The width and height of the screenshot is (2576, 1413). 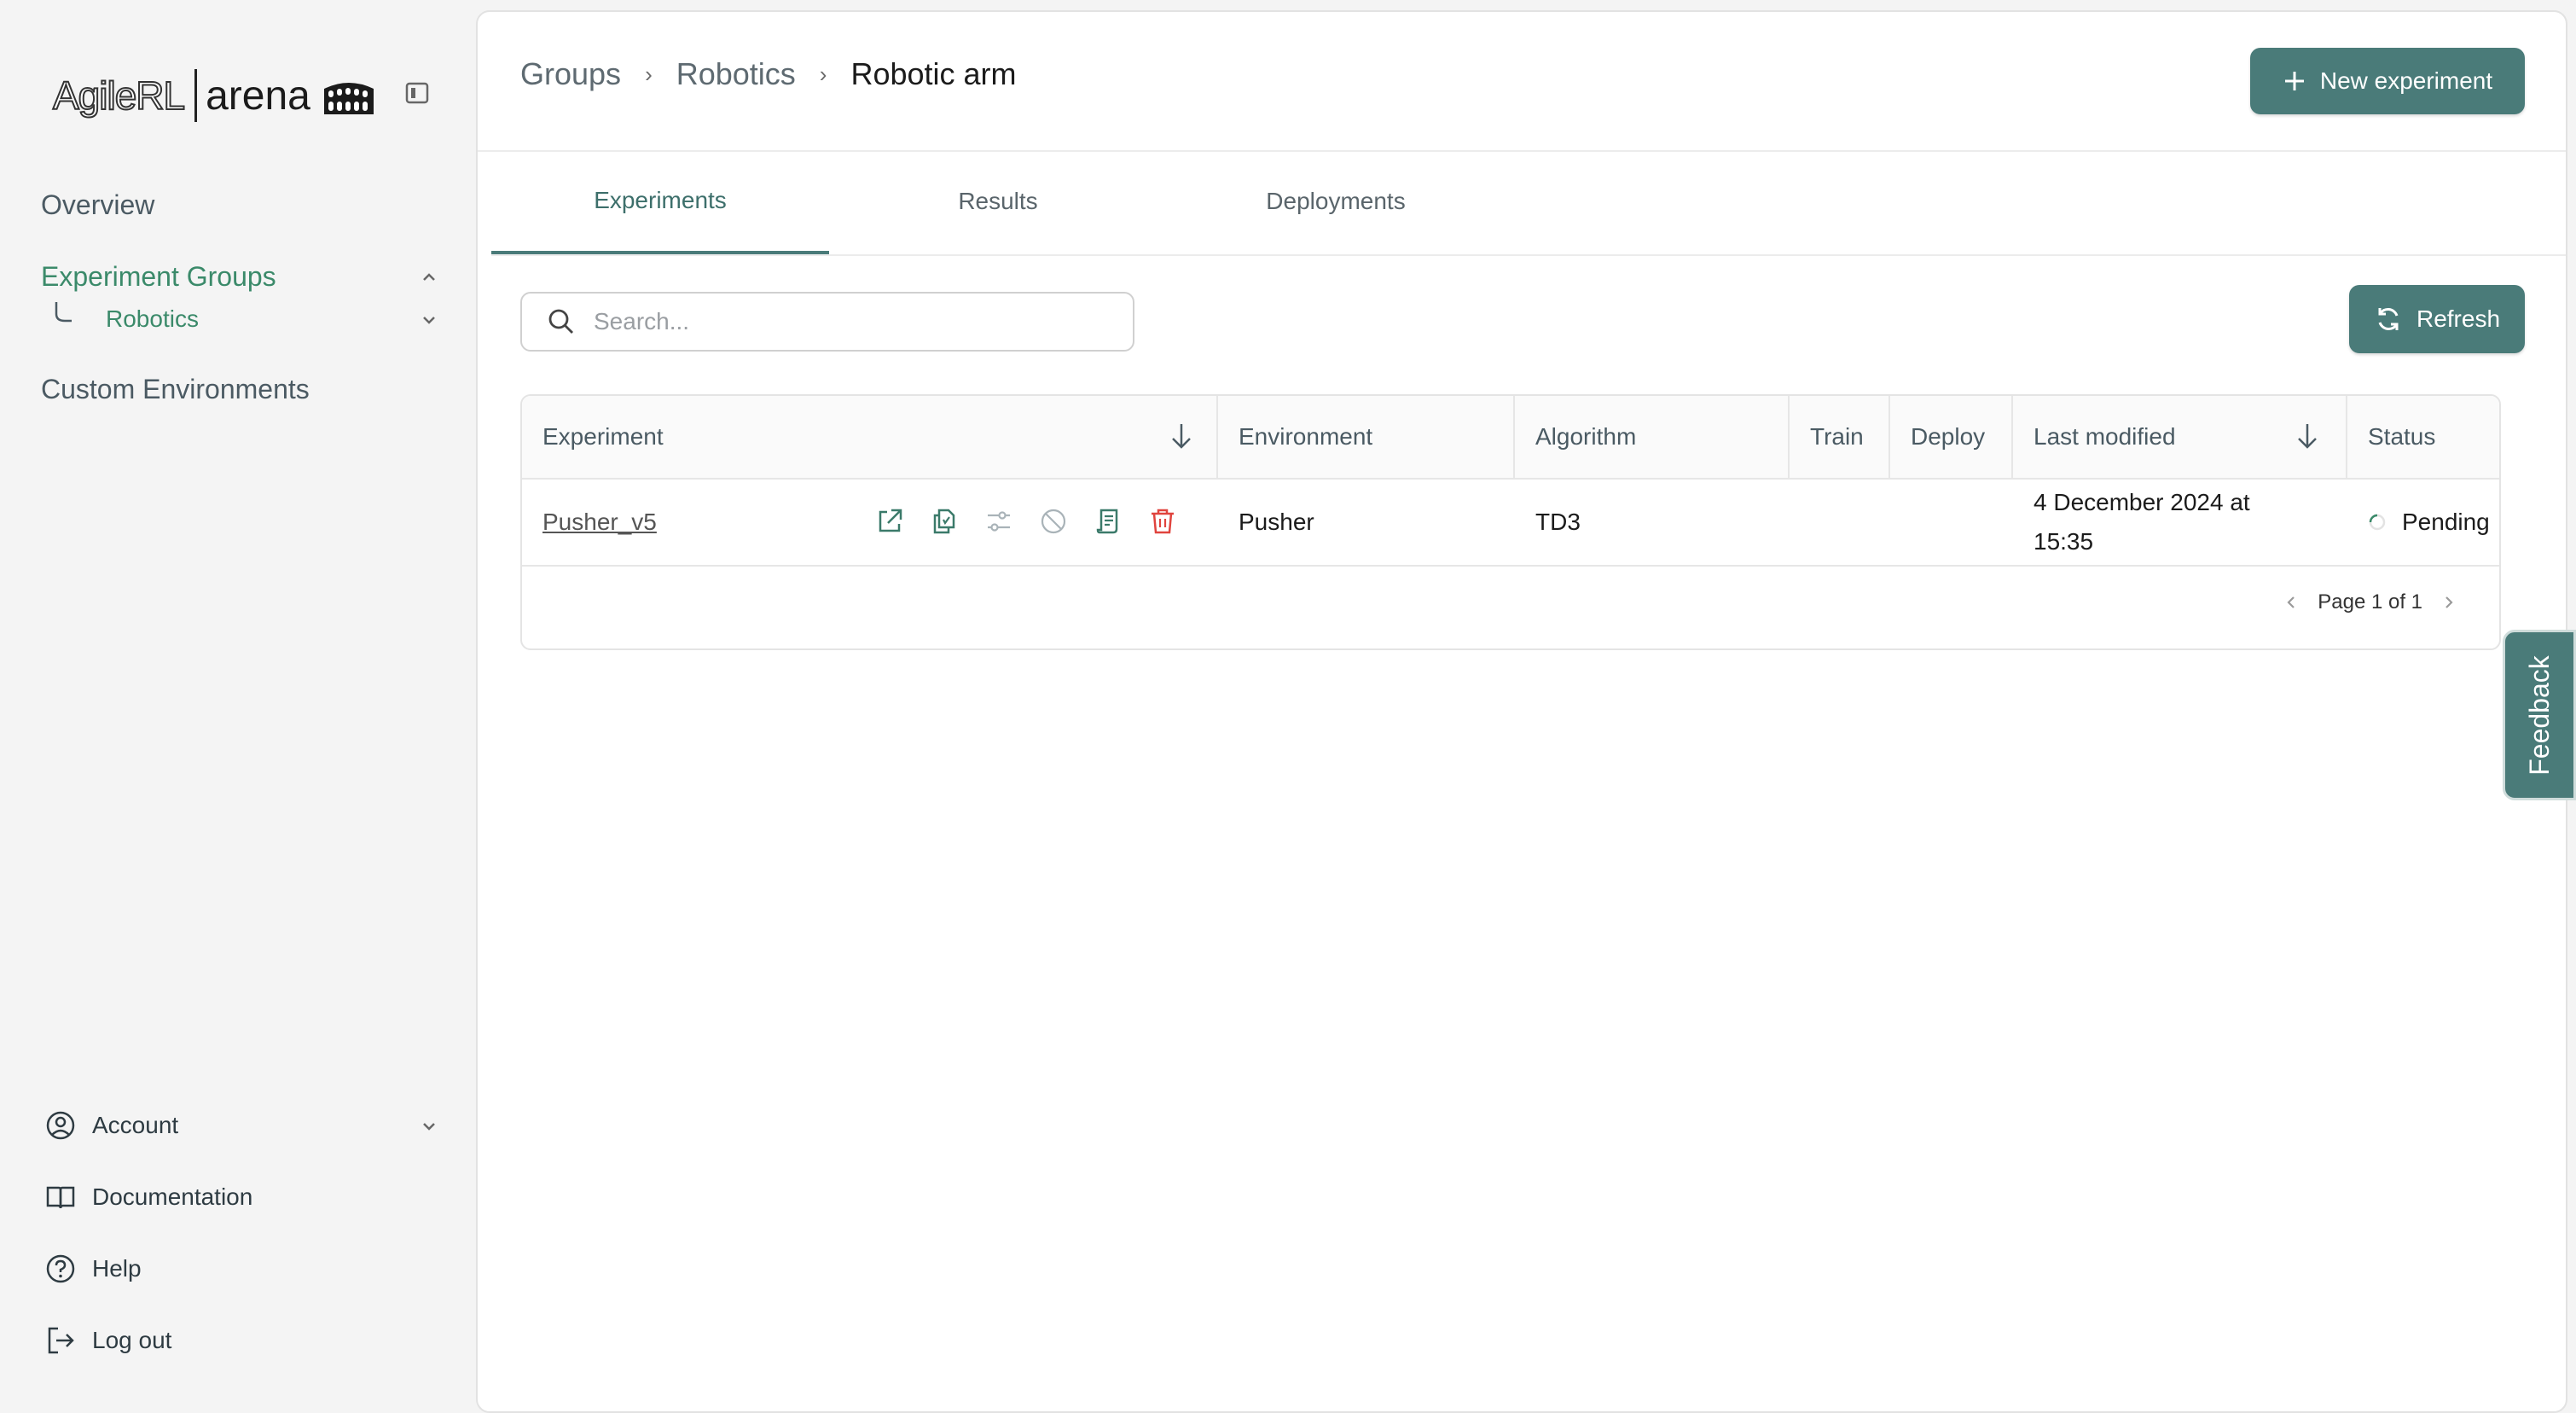 I want to click on nav-custom-environments: Custom Environments, so click(x=175, y=389).